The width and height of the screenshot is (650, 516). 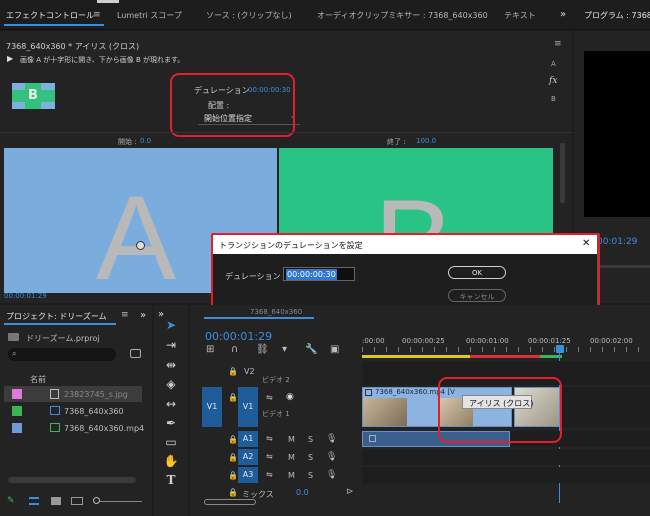 What do you see at coordinates (171, 442) in the screenshot?
I see `rectangle-tool-icon: ▭` at bounding box center [171, 442].